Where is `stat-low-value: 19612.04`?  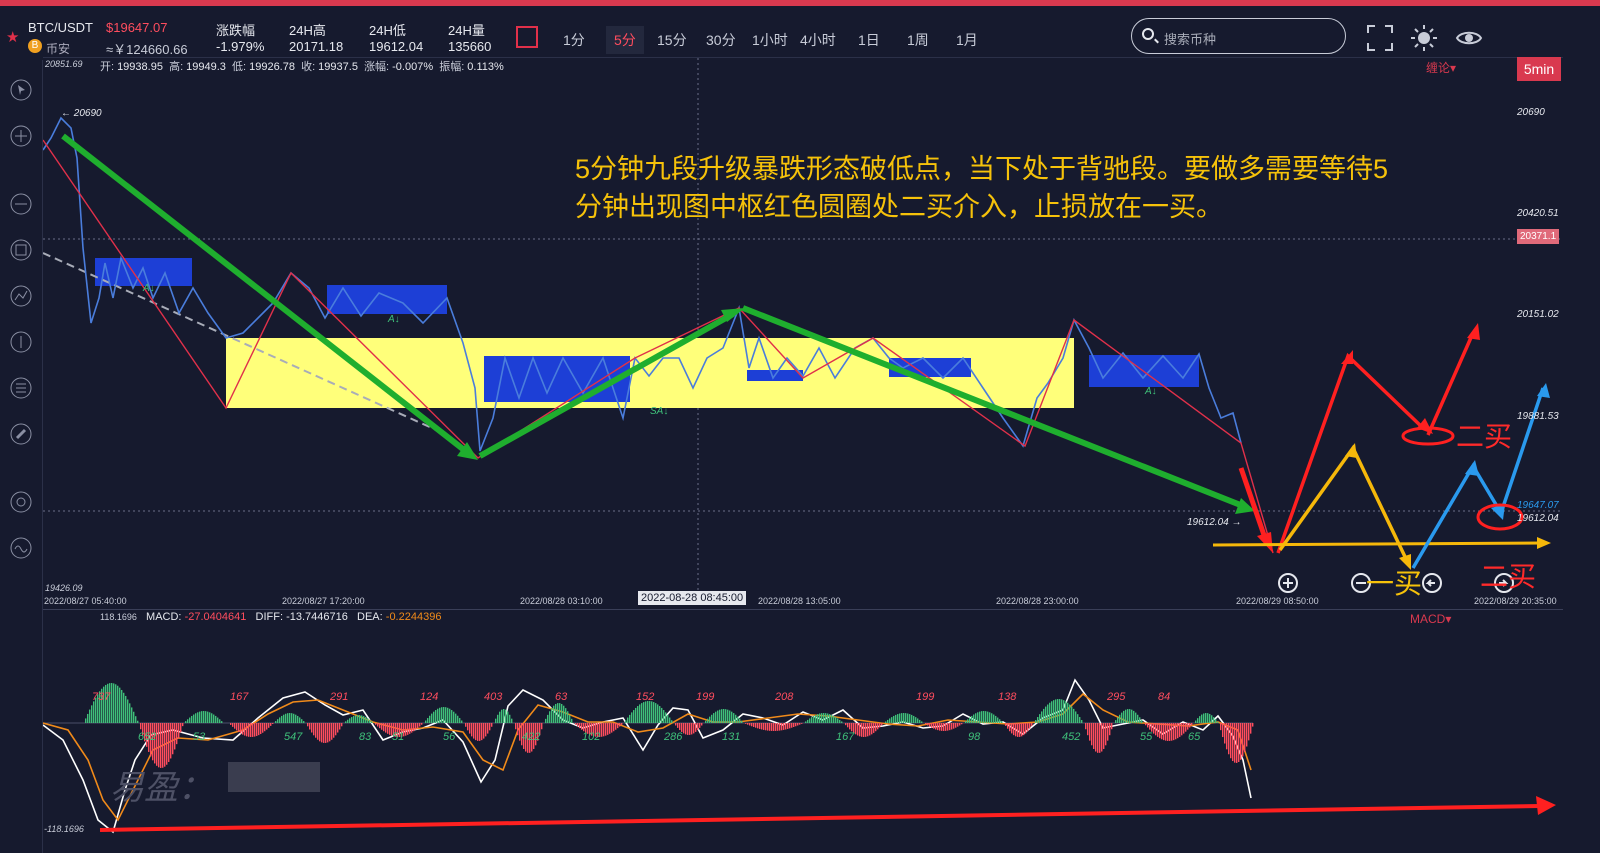
stat-low-value: 19612.04 is located at coordinates (396, 46).